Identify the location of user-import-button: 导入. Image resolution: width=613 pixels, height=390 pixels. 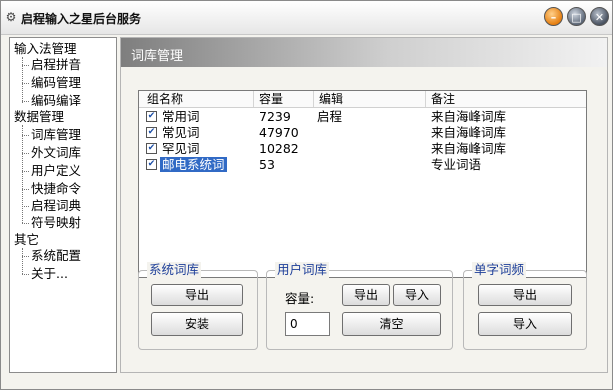
(417, 295).